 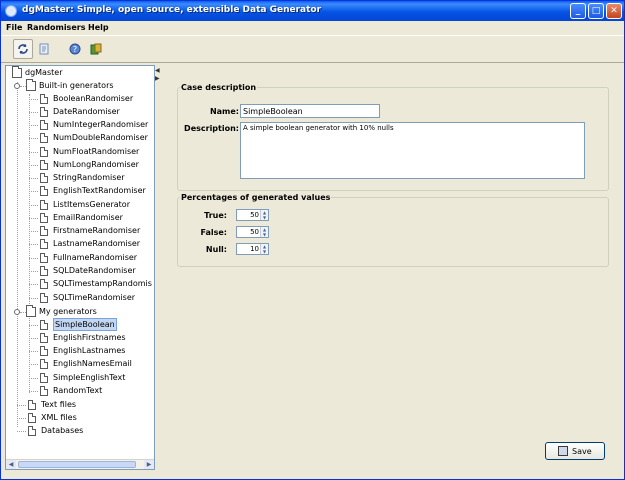 I want to click on help-button: ?, so click(x=75, y=49).